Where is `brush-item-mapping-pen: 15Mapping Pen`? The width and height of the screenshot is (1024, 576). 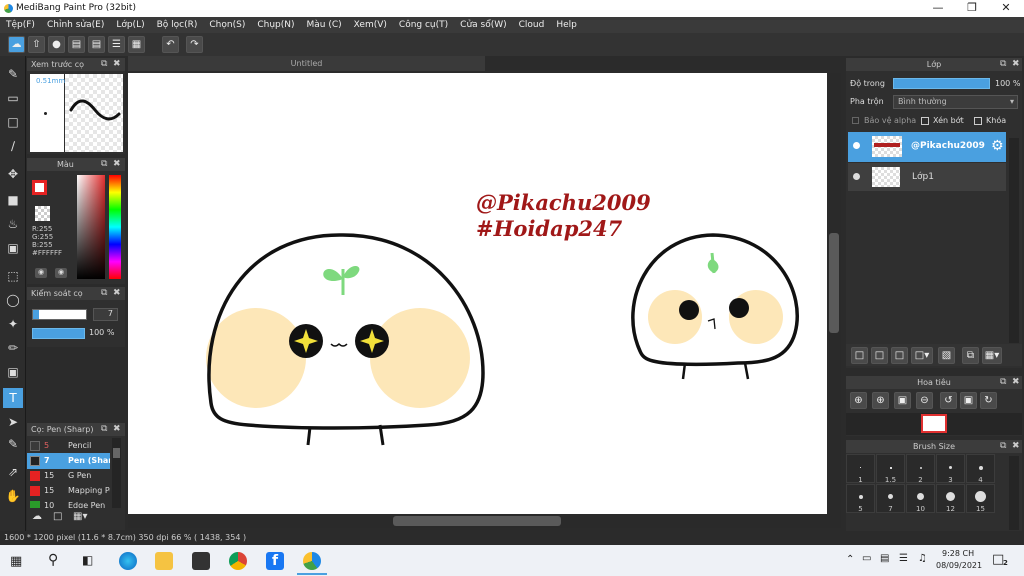 brush-item-mapping-pen: 15Mapping Pen is located at coordinates (68, 491).